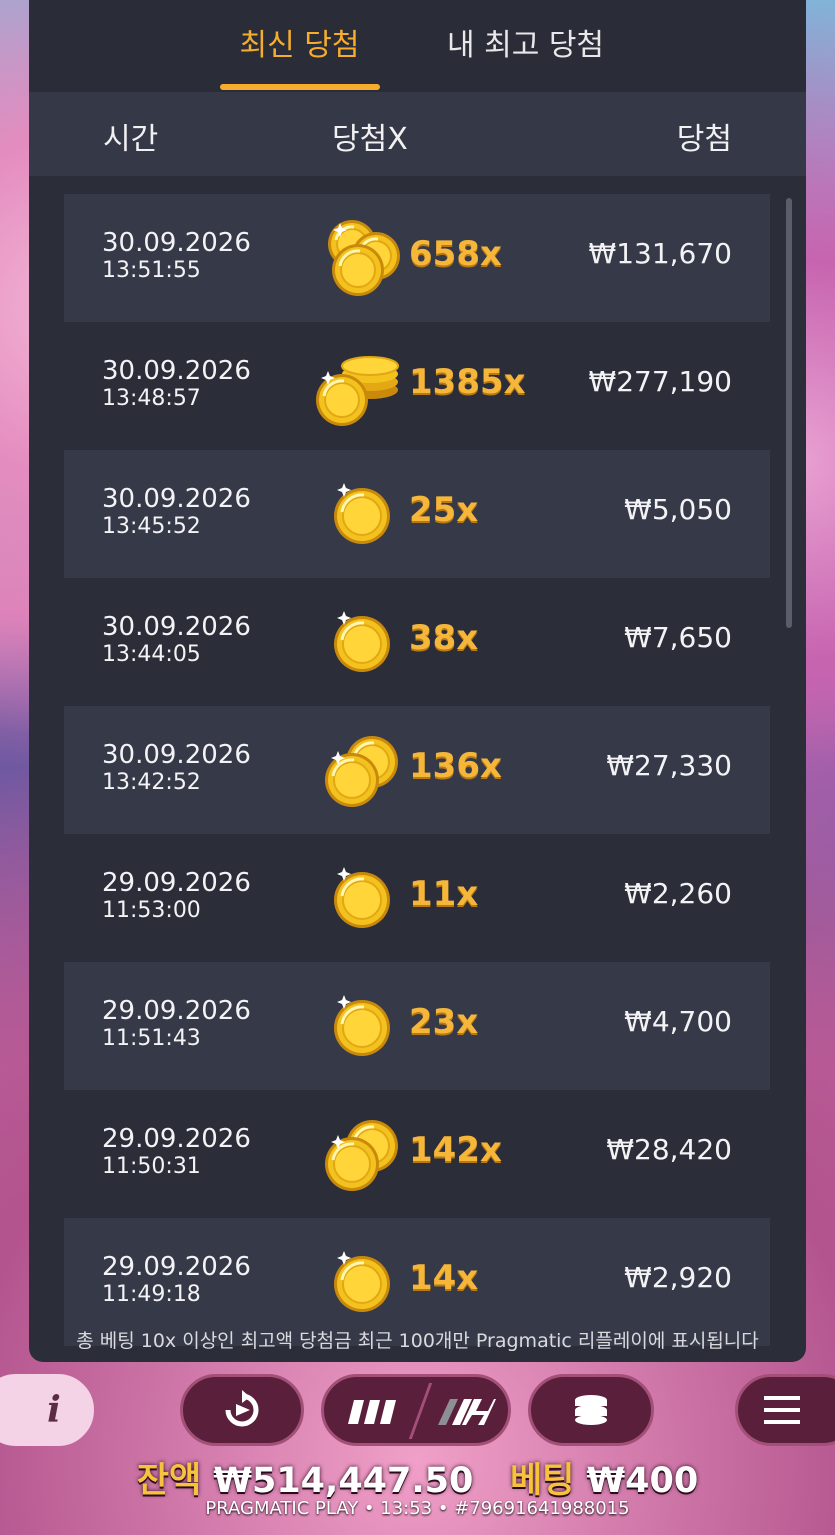 The image size is (835, 1535). What do you see at coordinates (669, 1149) in the screenshot?
I see `win-amount: ₩28,420` at bounding box center [669, 1149].